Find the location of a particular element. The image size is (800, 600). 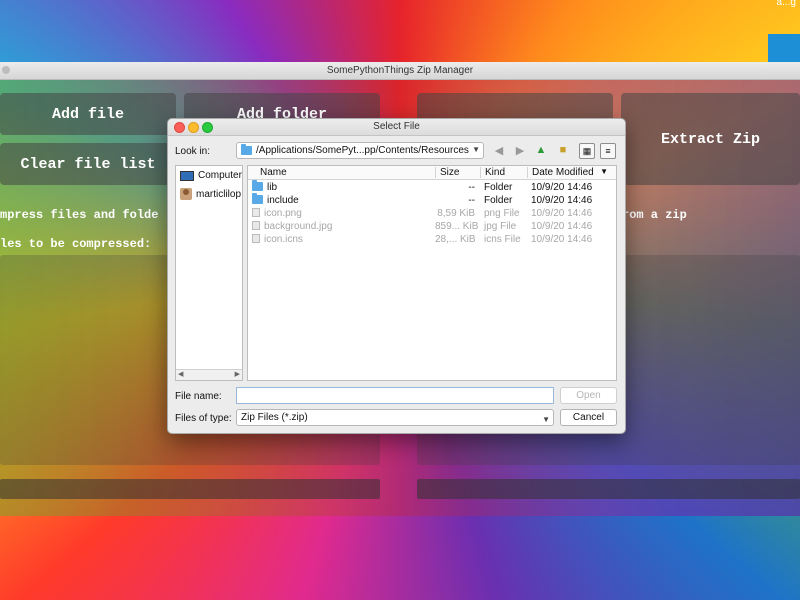

sidebar-scrollbar: ◀ ▶ is located at coordinates (209, 374).